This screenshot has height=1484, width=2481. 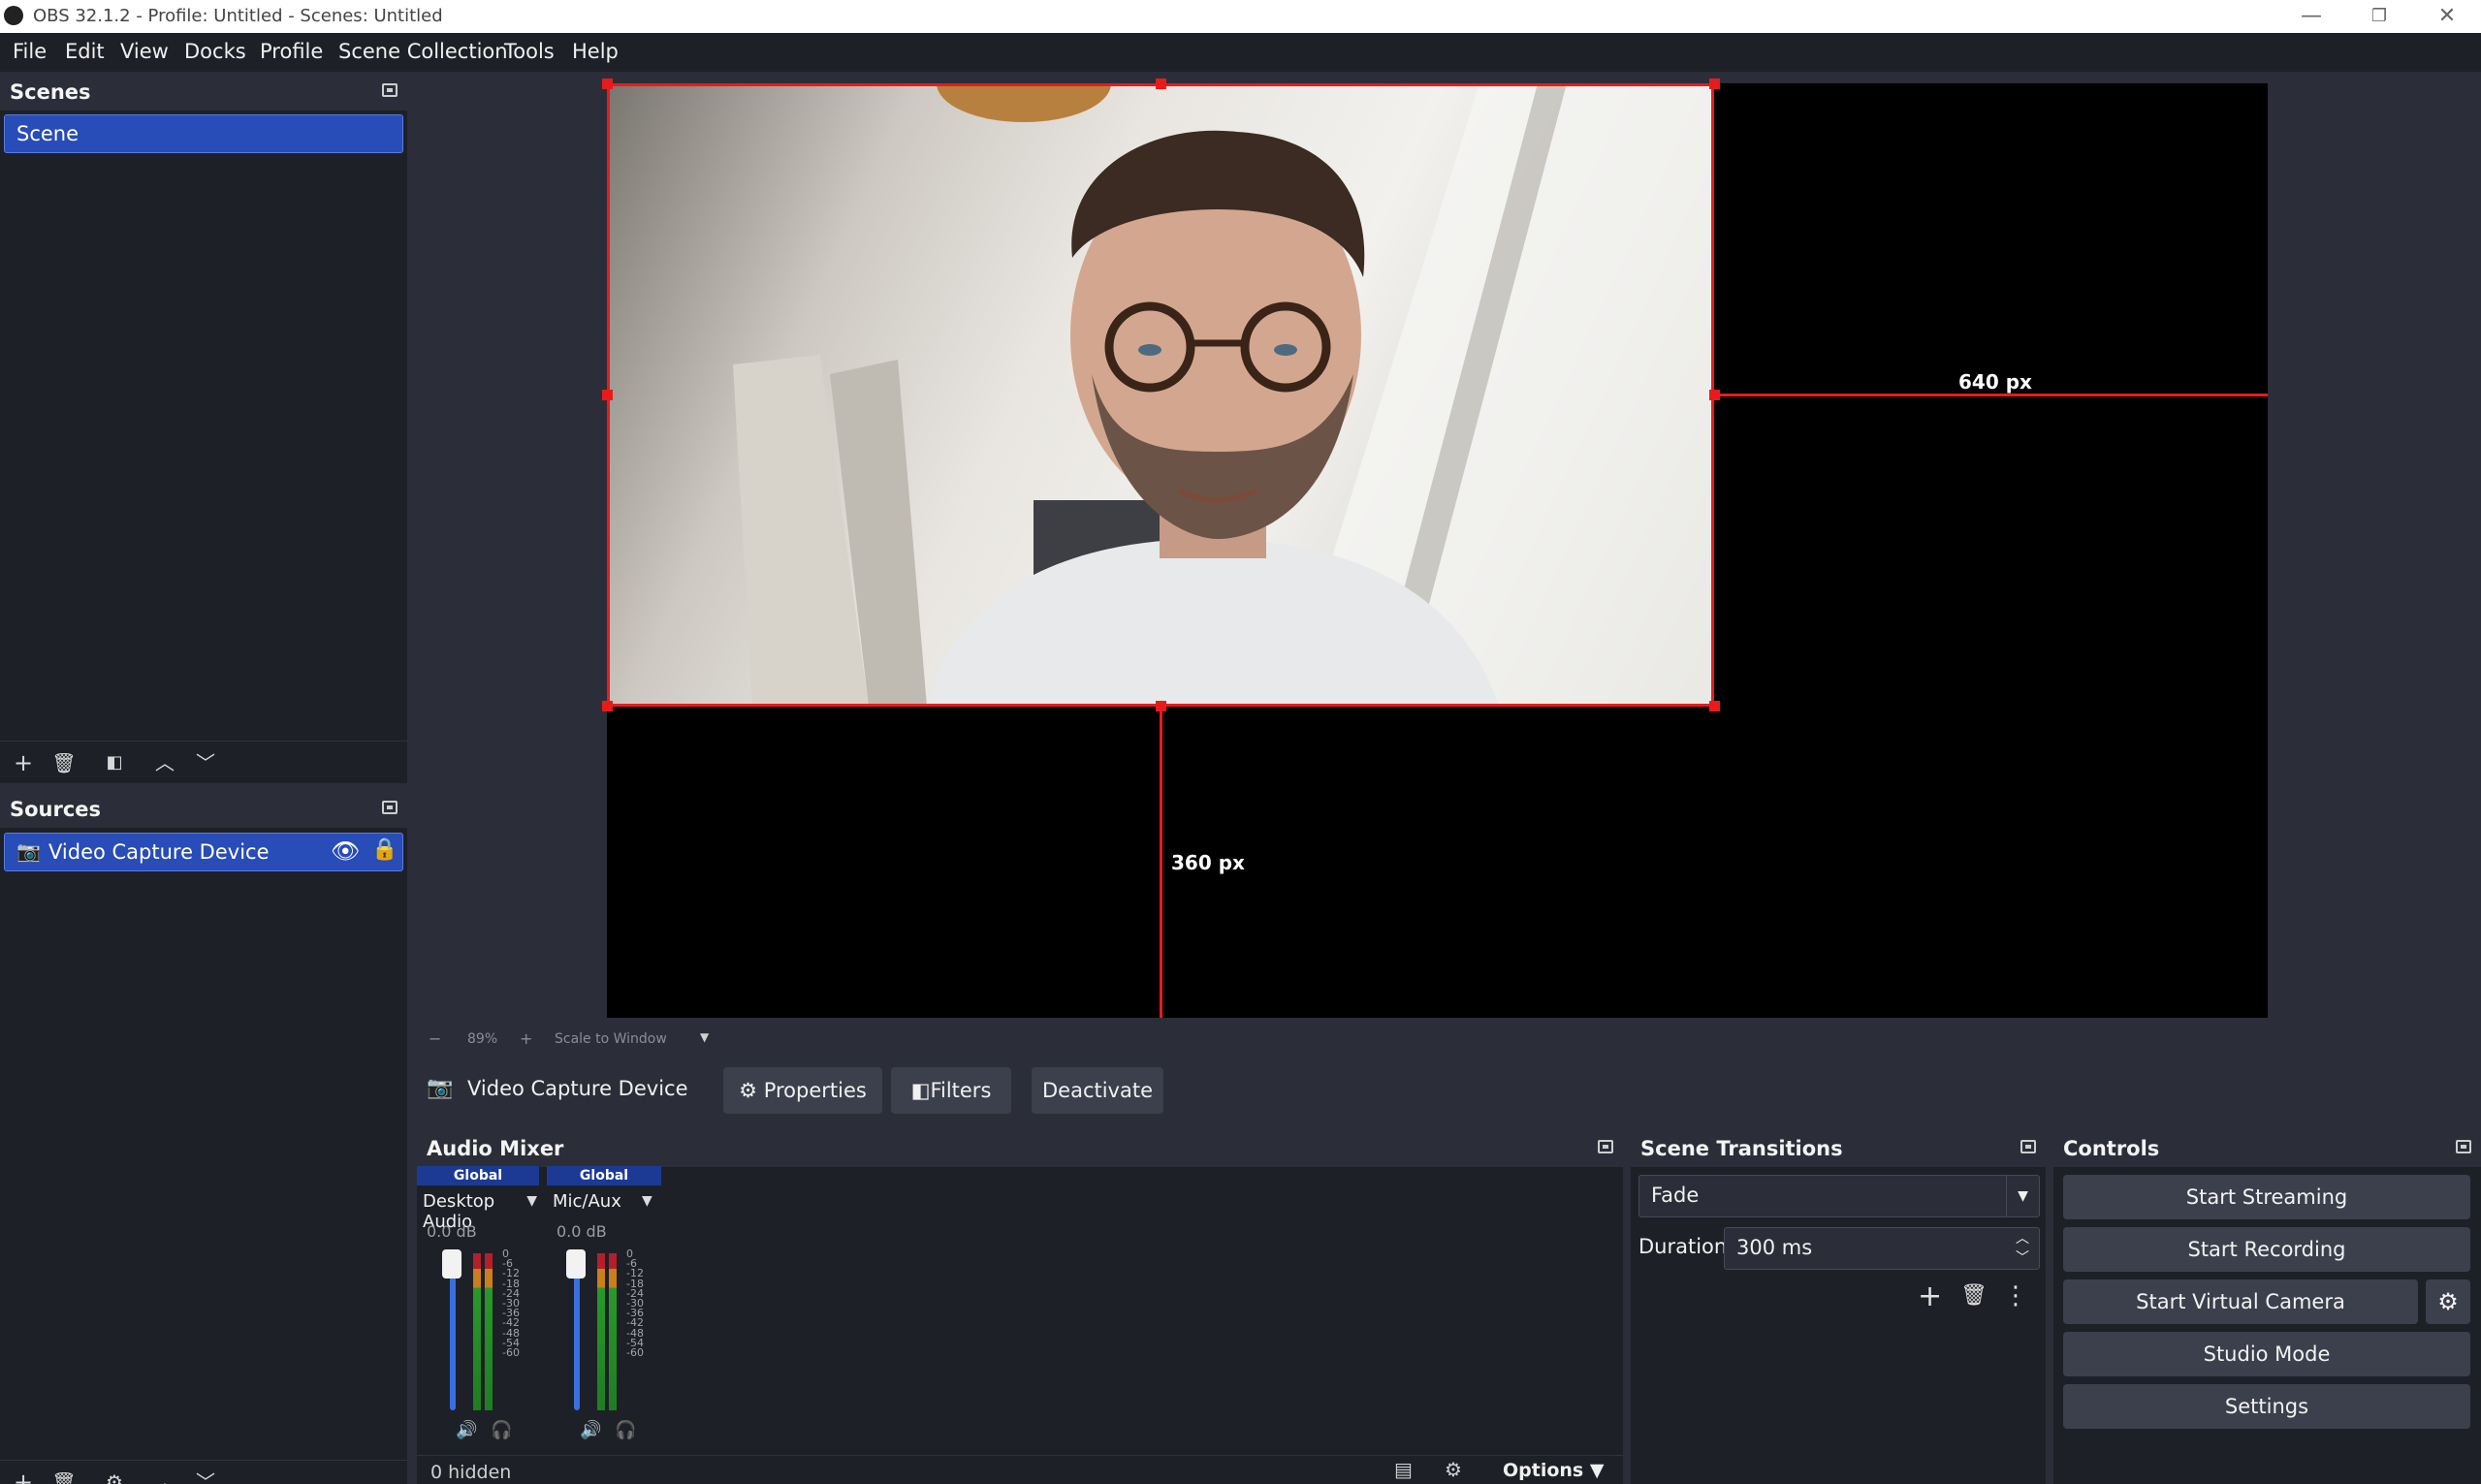 What do you see at coordinates (2022, 1257) in the screenshot?
I see `spin-down-icon: ﹀` at bounding box center [2022, 1257].